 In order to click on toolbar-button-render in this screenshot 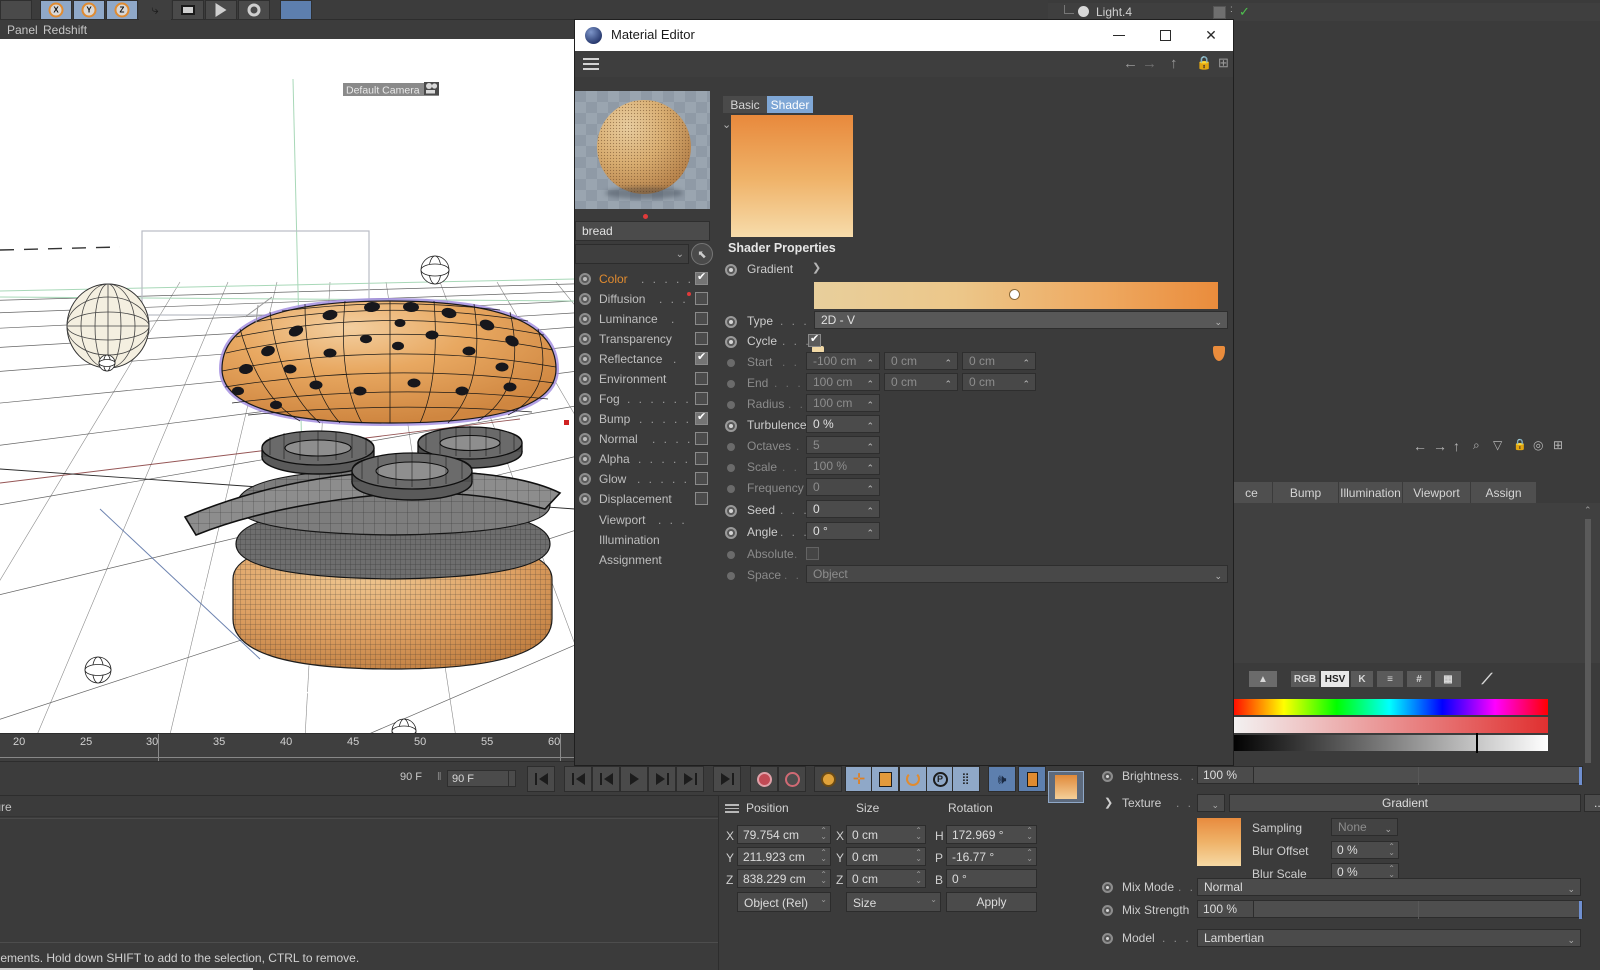, I will do `click(221, 10)`.